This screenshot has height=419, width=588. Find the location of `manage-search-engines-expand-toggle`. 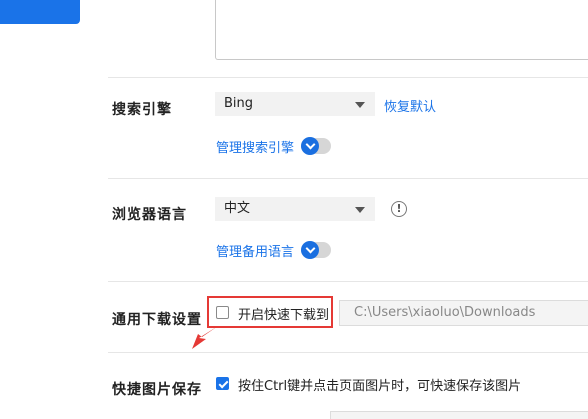

manage-search-engines-expand-toggle is located at coordinates (316, 146).